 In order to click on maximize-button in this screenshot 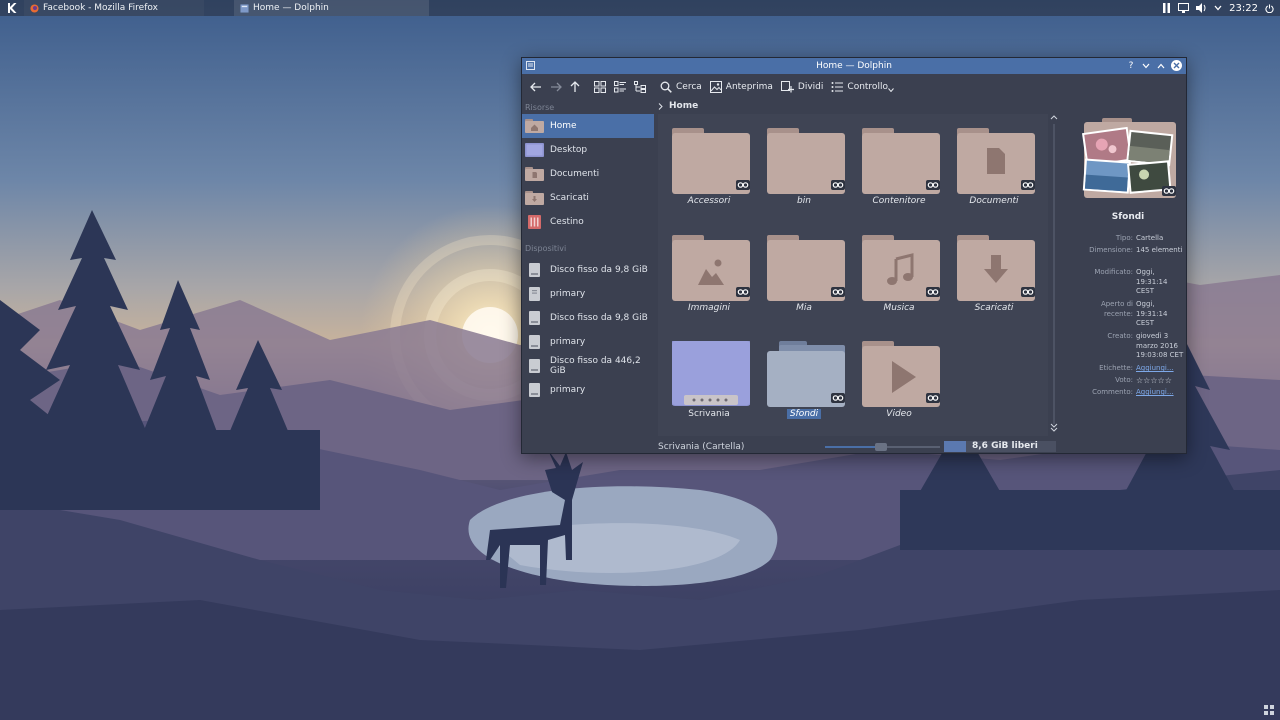, I will do `click(1161, 65)`.